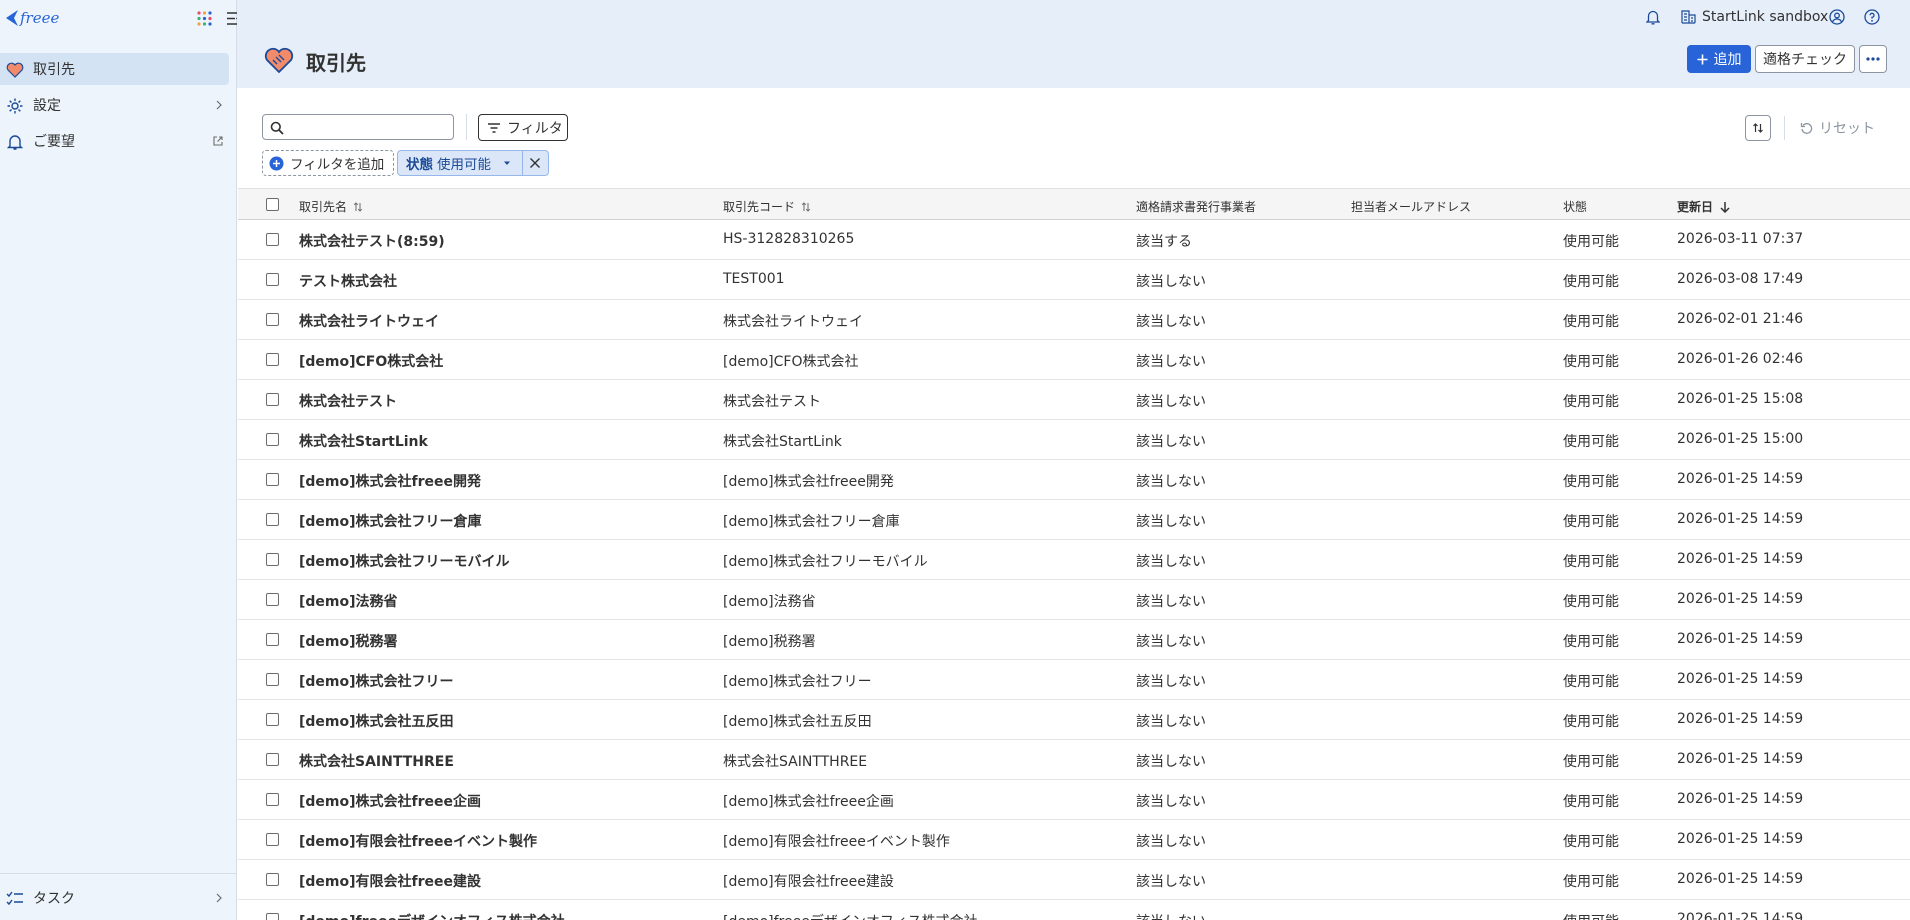 The width and height of the screenshot is (1910, 920). What do you see at coordinates (1872, 17) in the screenshot?
I see `help-icon` at bounding box center [1872, 17].